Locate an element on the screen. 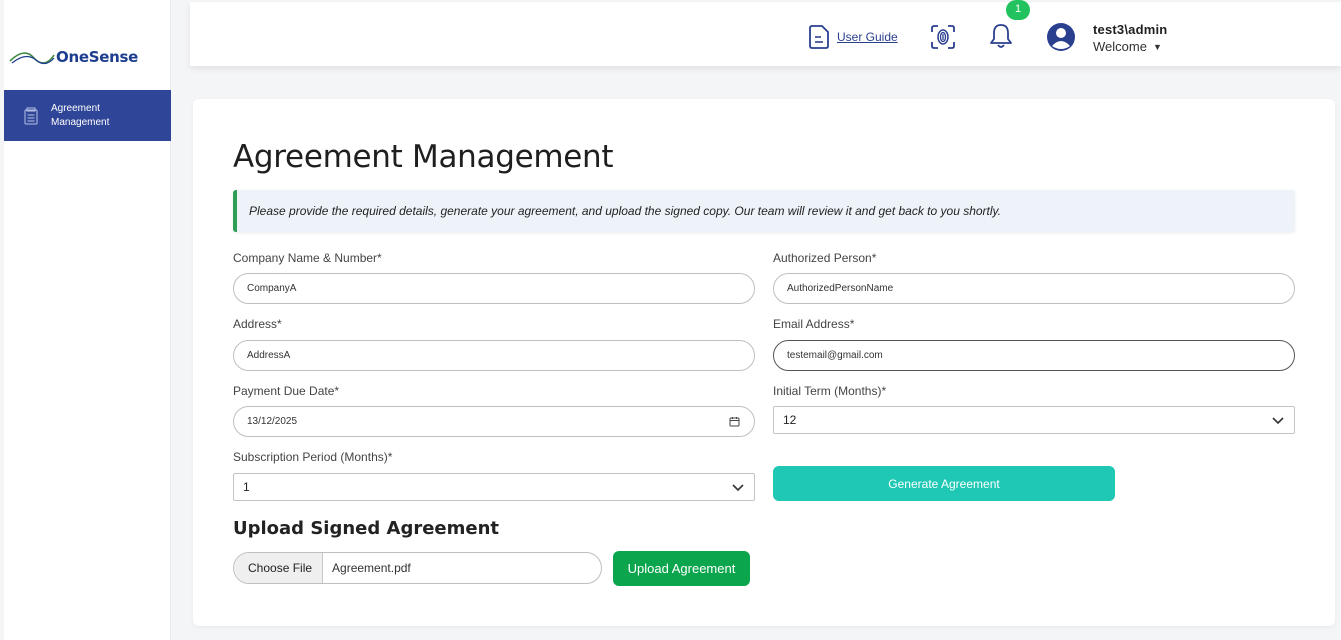 The height and width of the screenshot is (640, 1341). onesense-logo: OneSense is located at coordinates (88, 57).